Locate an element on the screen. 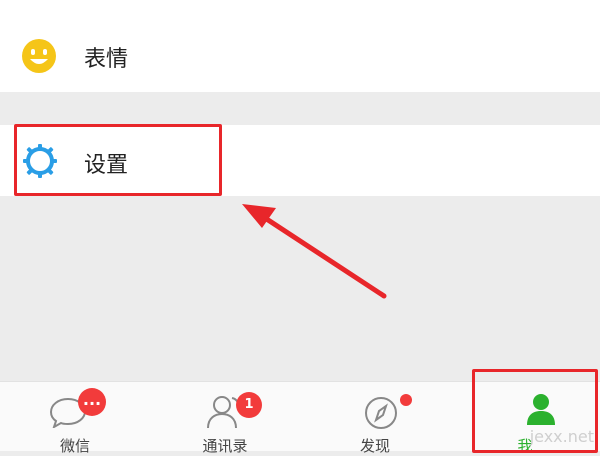 This screenshot has height=456, width=600. discover-dot-badge is located at coordinates (406, 400).